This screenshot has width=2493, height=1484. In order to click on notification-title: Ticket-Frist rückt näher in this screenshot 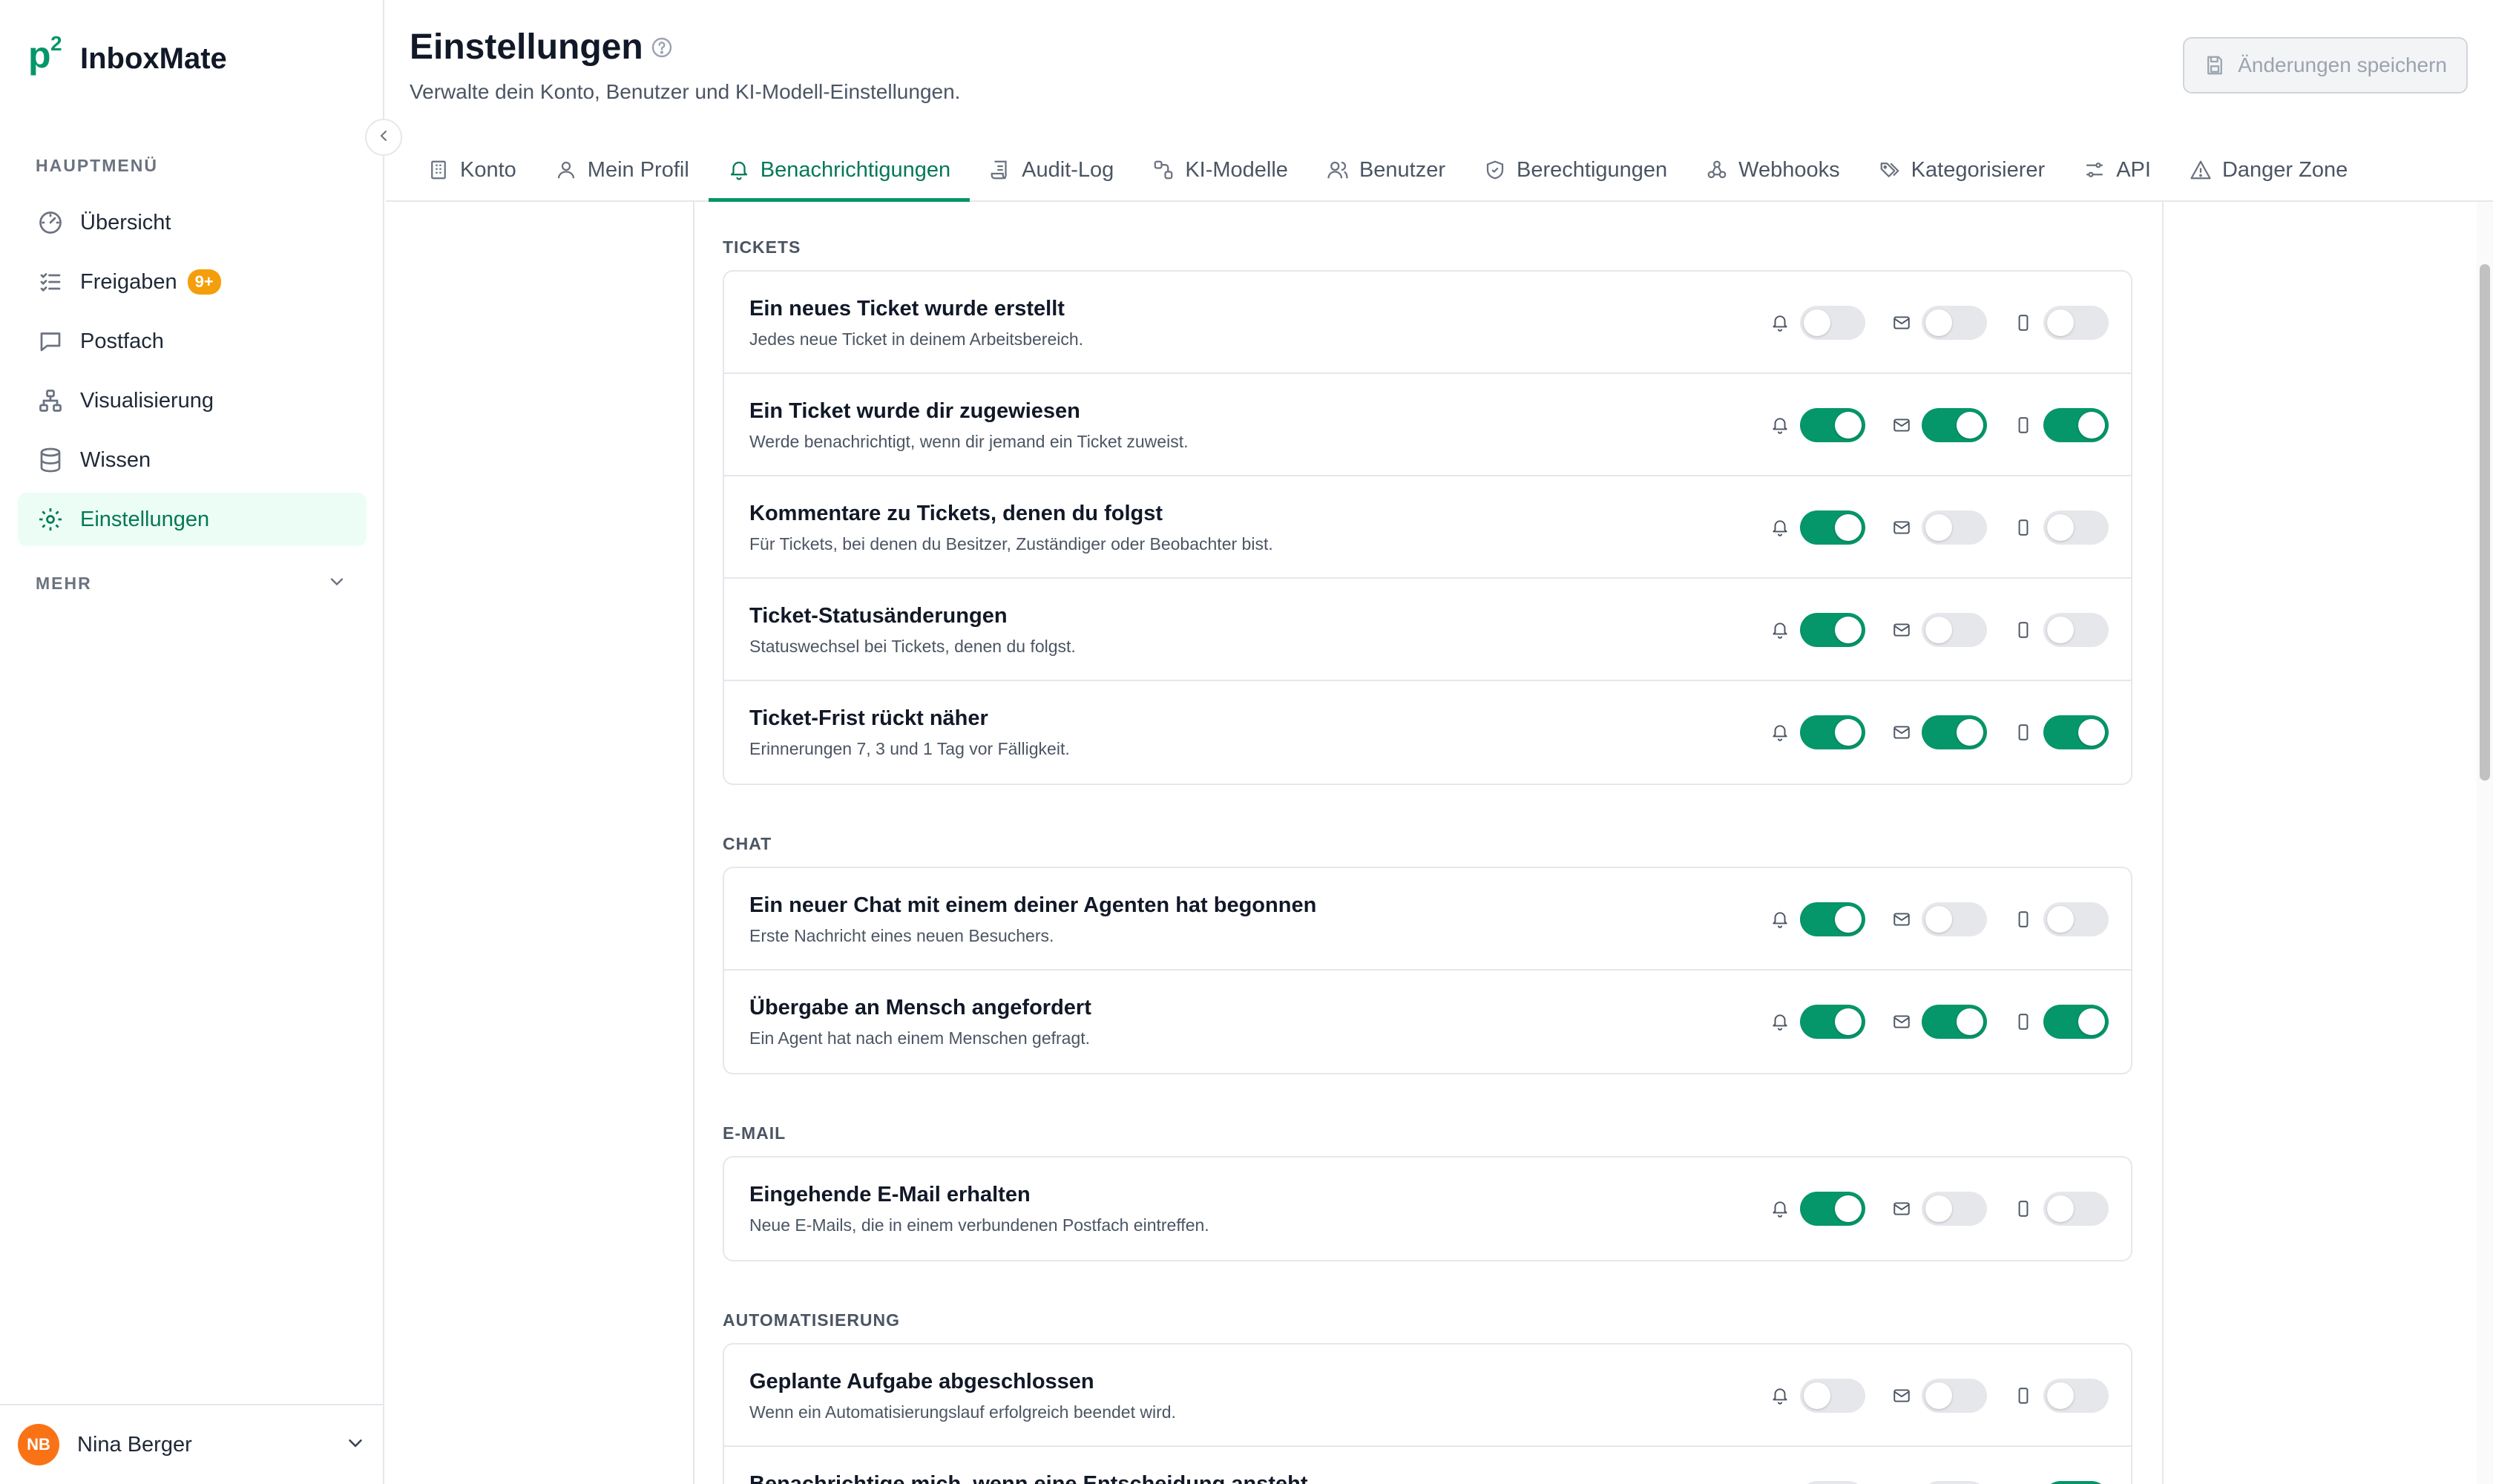, I will do `click(868, 718)`.